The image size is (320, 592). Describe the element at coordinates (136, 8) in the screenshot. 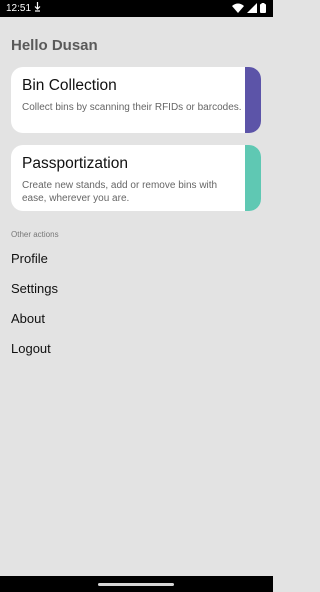

I see `status-bar: 12:51` at that location.